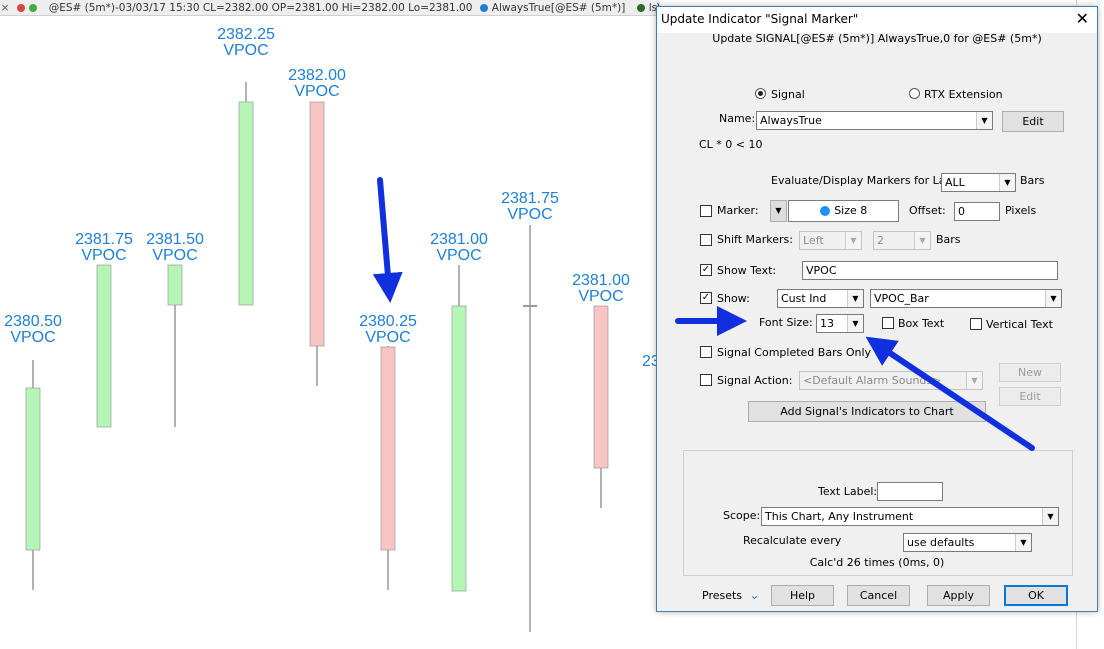 The width and height of the screenshot is (1104, 649). Describe the element at coordinates (927, 210) in the screenshot. I see `offset-label: Offset:` at that location.